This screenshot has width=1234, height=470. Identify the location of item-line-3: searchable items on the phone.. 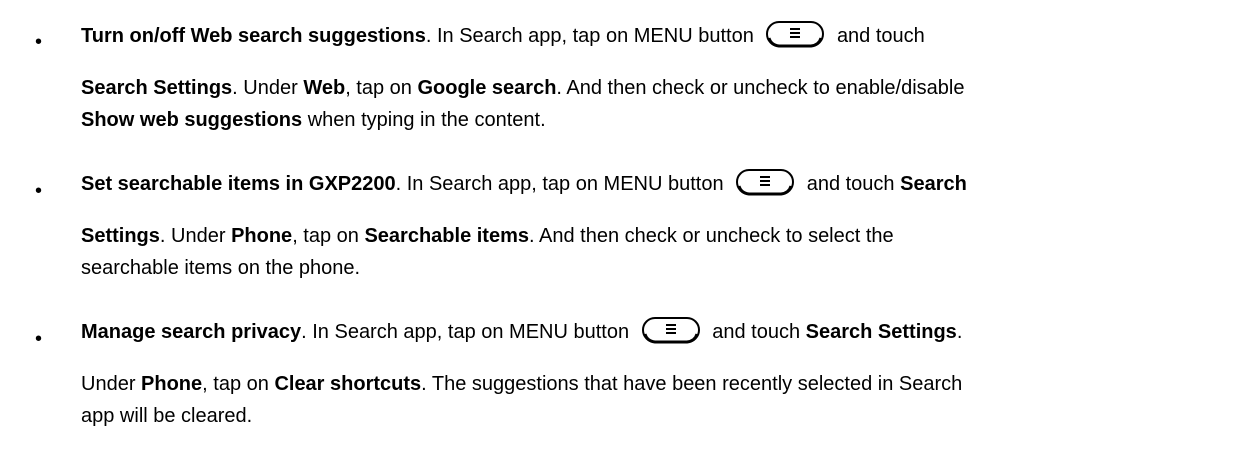
(221, 268).